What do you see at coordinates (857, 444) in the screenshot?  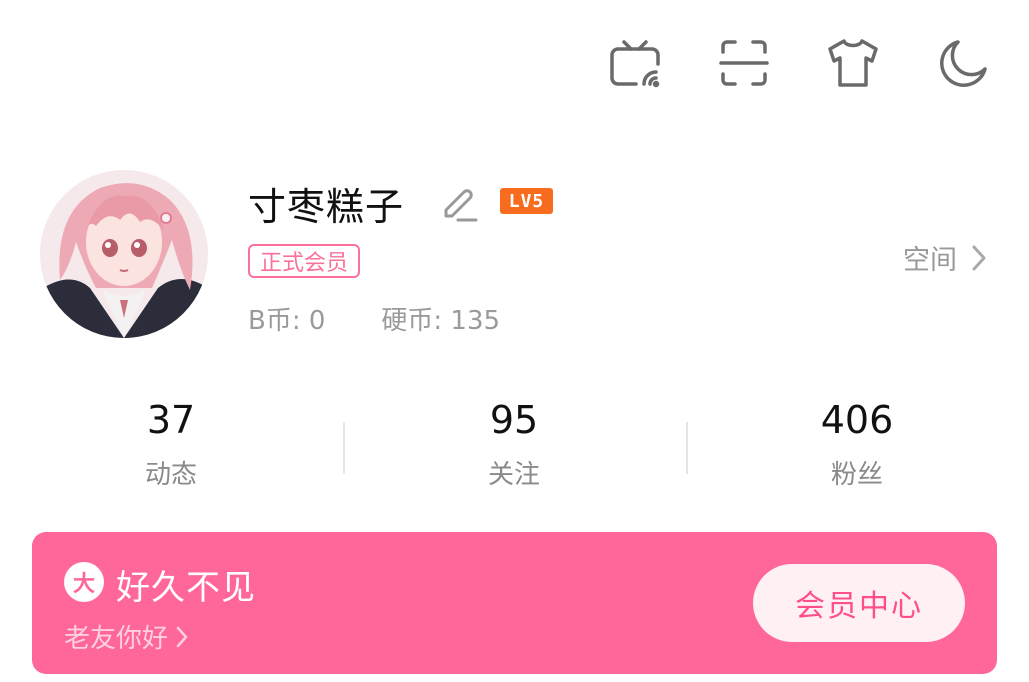 I see `stat-followers: 406 粉丝` at bounding box center [857, 444].